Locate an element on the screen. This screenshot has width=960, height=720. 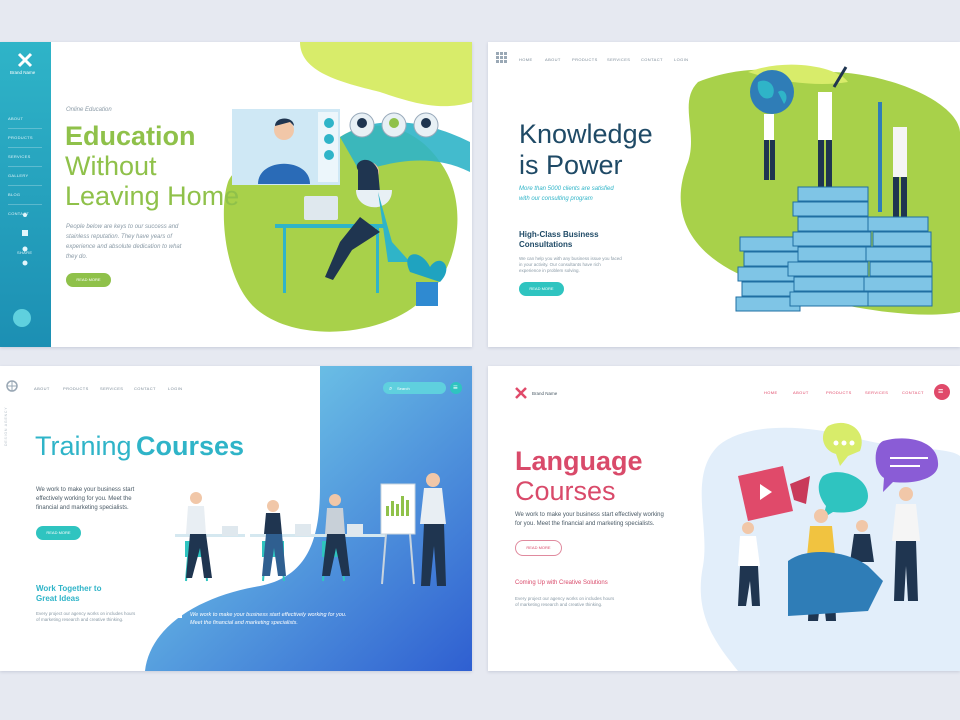
body-line3: financial and marketing specialists. is located at coordinates (82, 508).